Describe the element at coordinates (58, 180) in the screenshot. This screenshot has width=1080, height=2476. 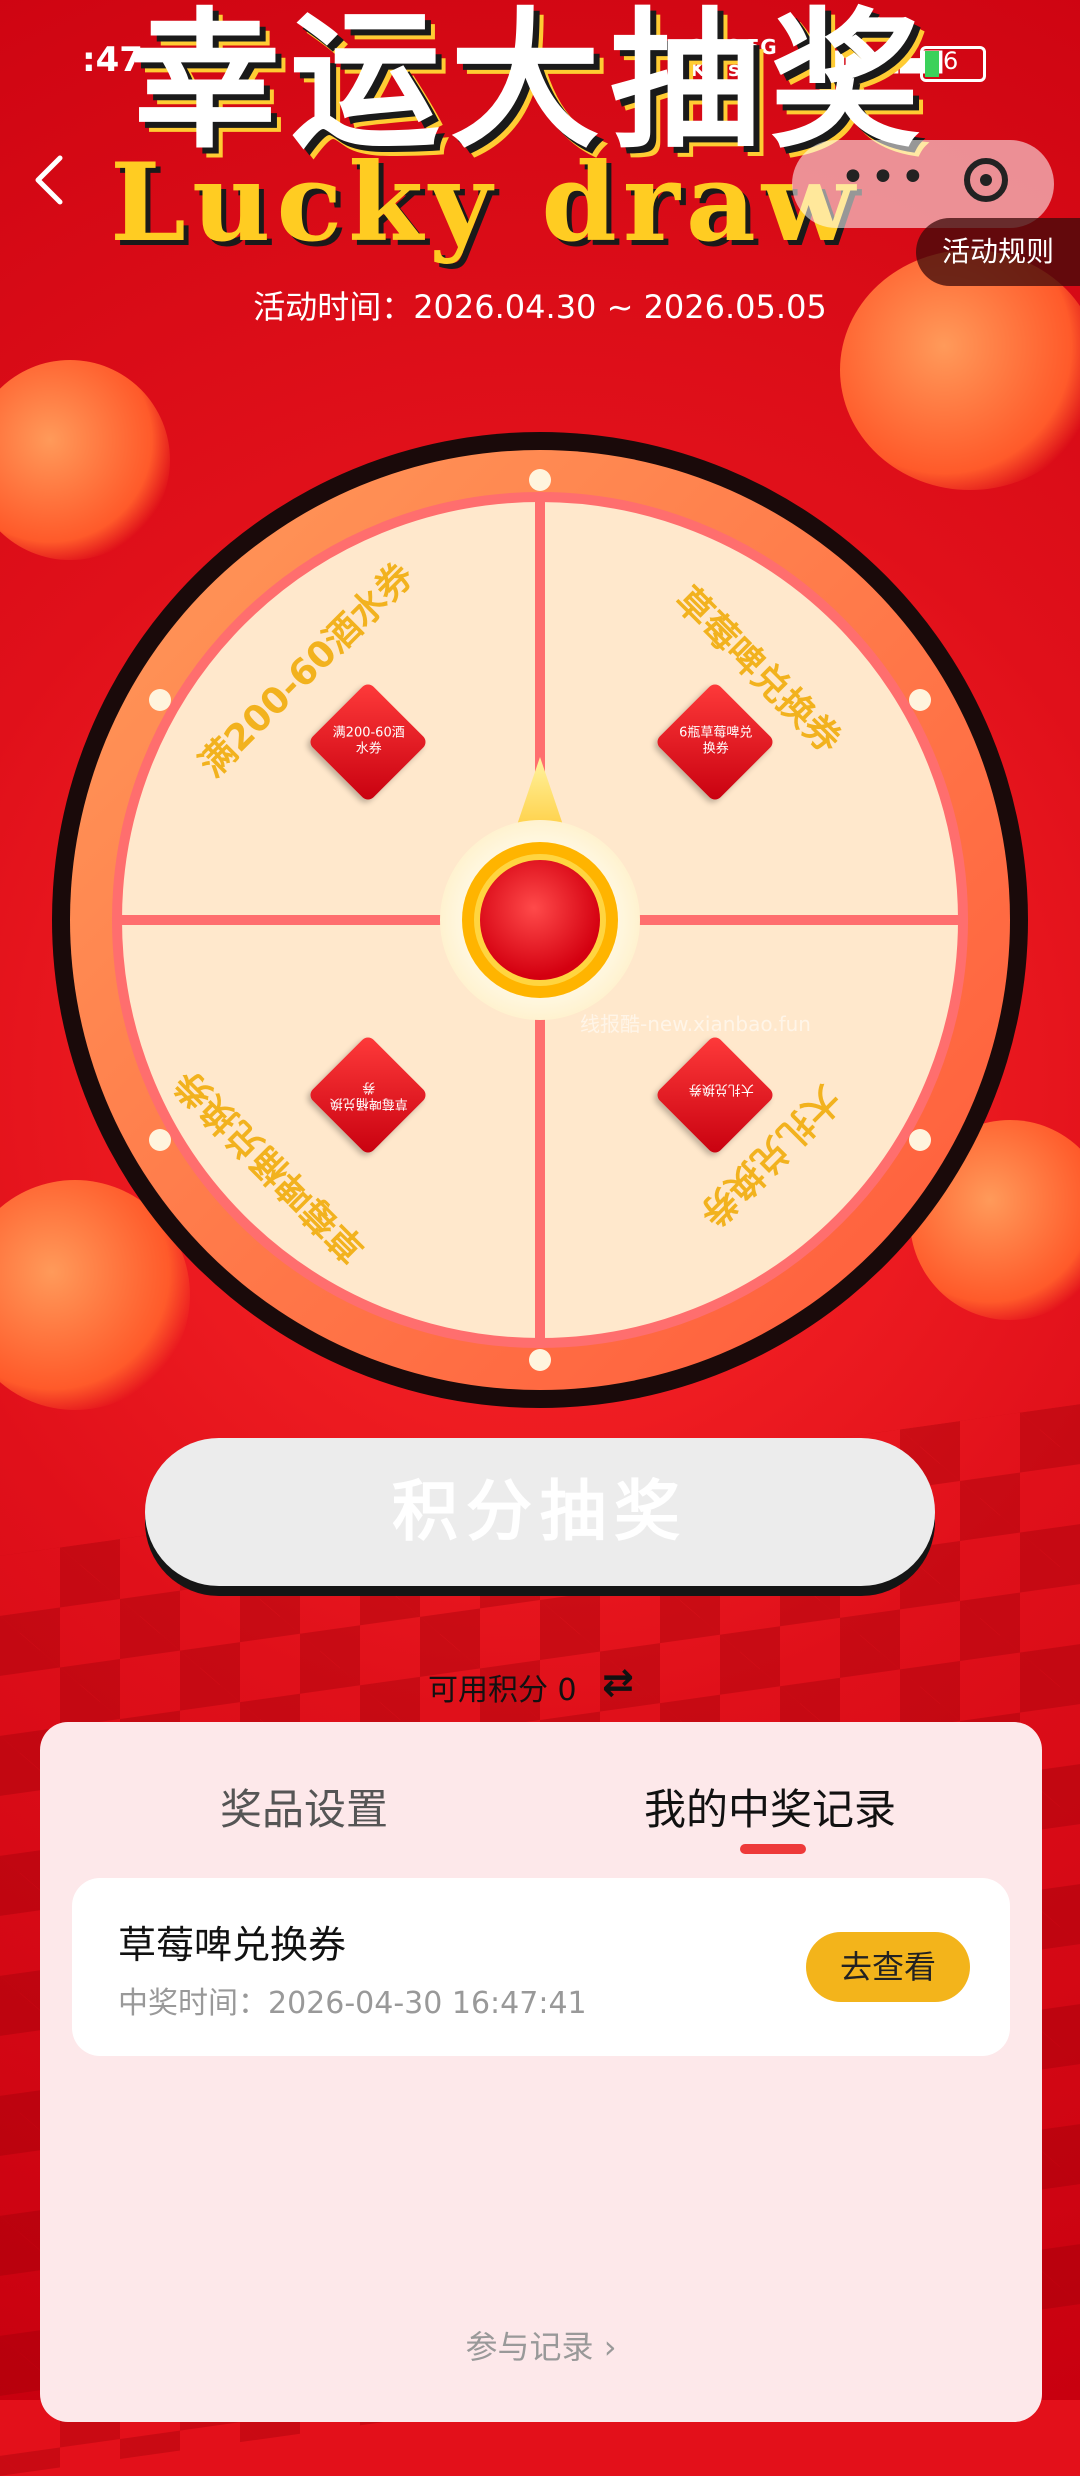
I see `chevron-left-icon` at that location.